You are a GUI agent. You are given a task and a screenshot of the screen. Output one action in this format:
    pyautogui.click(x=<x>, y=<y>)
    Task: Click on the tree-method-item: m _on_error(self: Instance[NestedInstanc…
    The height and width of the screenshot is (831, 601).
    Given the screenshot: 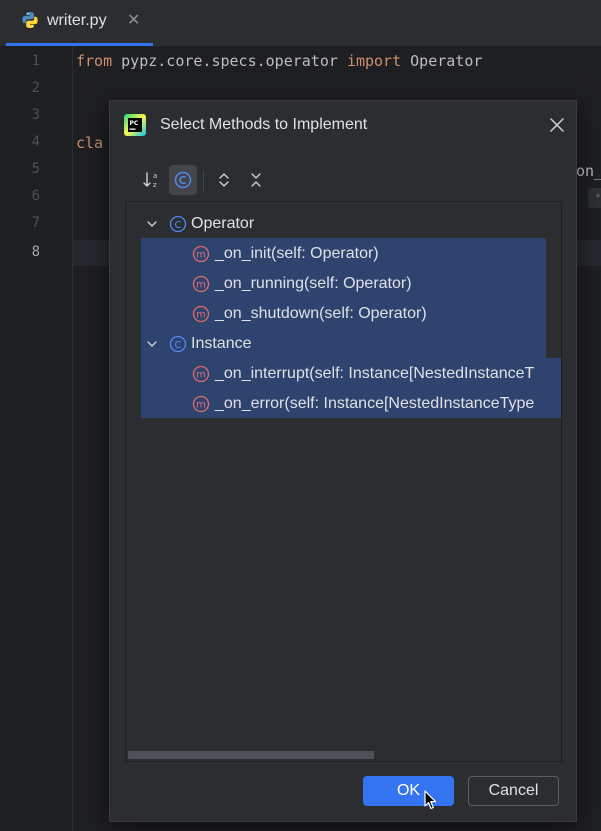 What is the action you would take?
    pyautogui.click(x=343, y=404)
    